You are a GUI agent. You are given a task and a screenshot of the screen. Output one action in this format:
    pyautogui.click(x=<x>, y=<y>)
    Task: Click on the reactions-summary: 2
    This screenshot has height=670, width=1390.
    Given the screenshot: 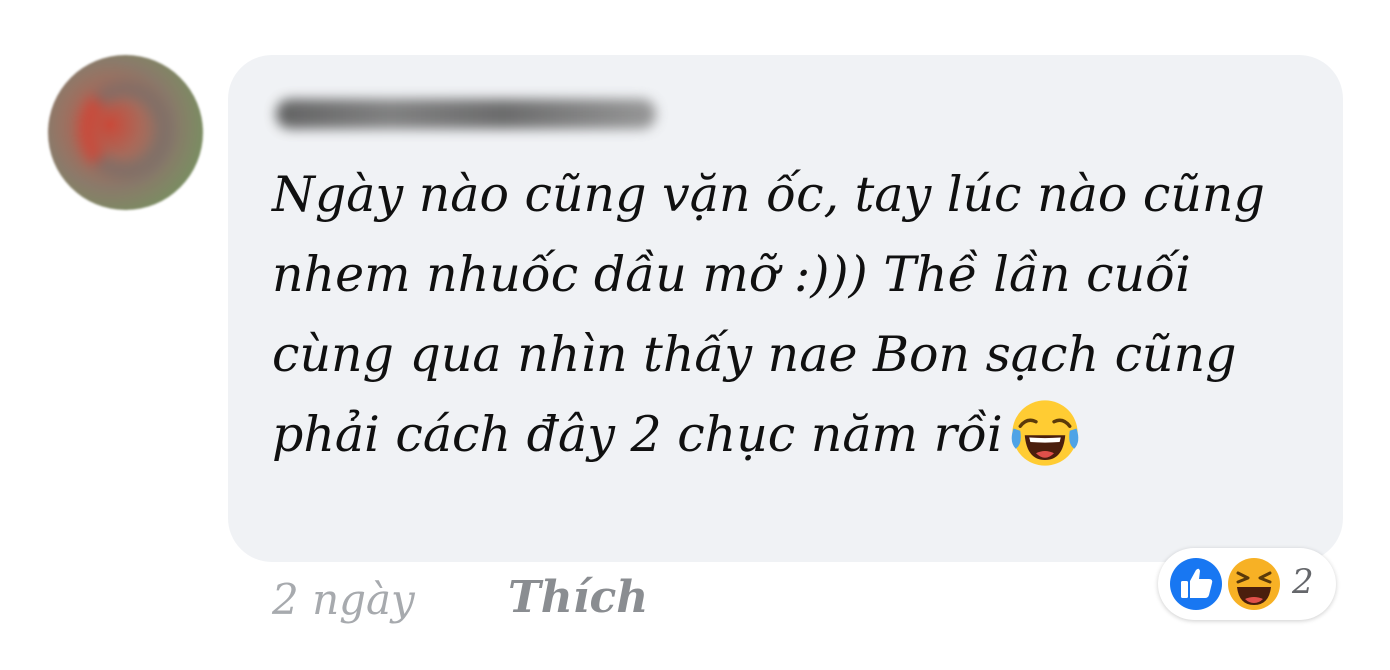 What is the action you would take?
    pyautogui.click(x=1247, y=584)
    